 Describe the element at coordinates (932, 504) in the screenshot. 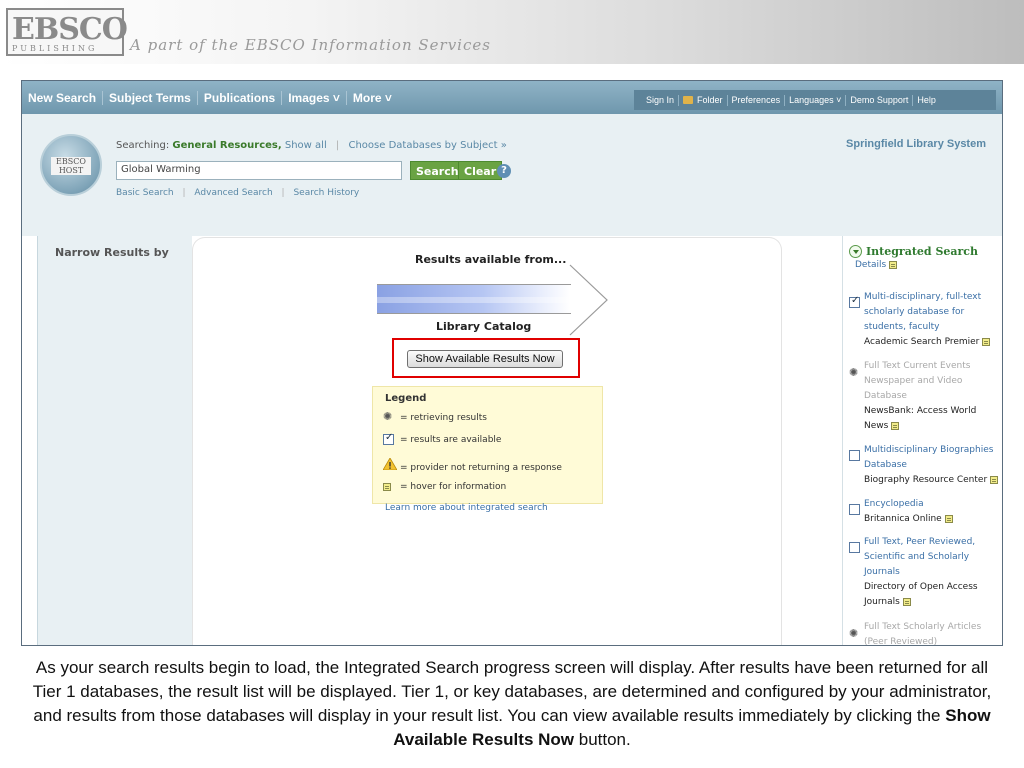

I see `database-description: Encyclopedia` at that location.